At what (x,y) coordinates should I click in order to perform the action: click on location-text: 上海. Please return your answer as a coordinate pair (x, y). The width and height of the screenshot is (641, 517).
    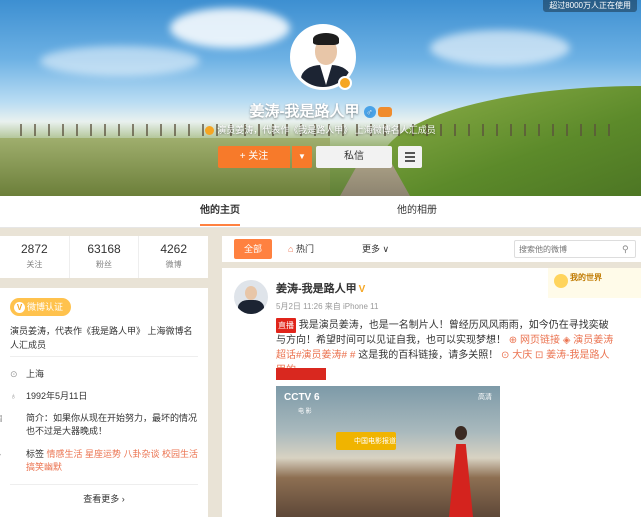
    Looking at the image, I should click on (35, 374).